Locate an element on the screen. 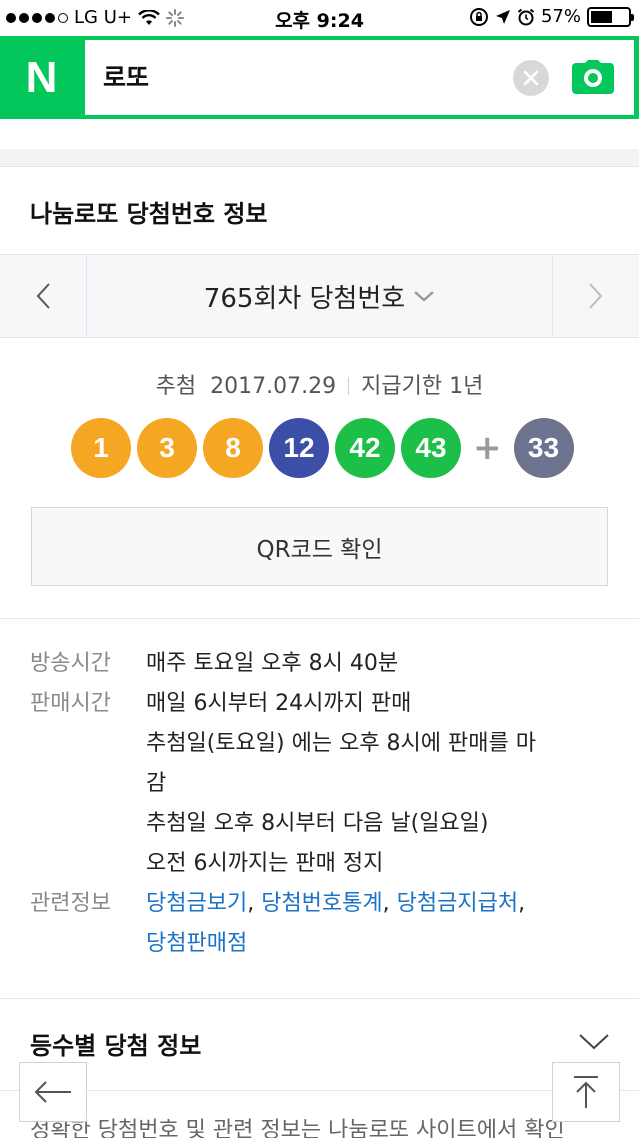 Image resolution: width=639 pixels, height=1138 pixels. number-ball: 42 is located at coordinates (365, 448).